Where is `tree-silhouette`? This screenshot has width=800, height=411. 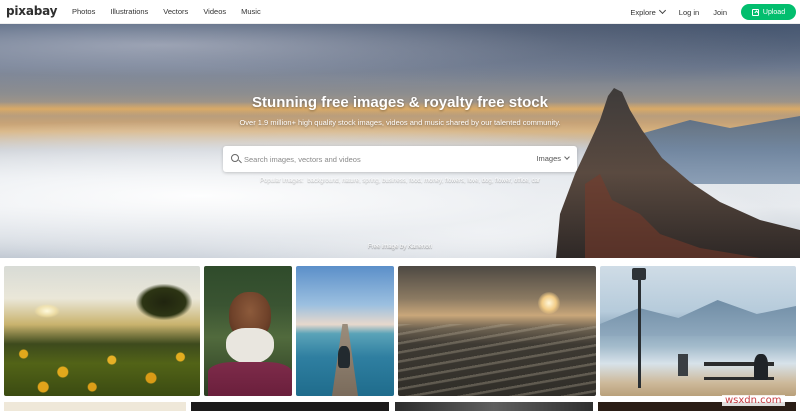
tree-silhouette is located at coordinates (164, 302).